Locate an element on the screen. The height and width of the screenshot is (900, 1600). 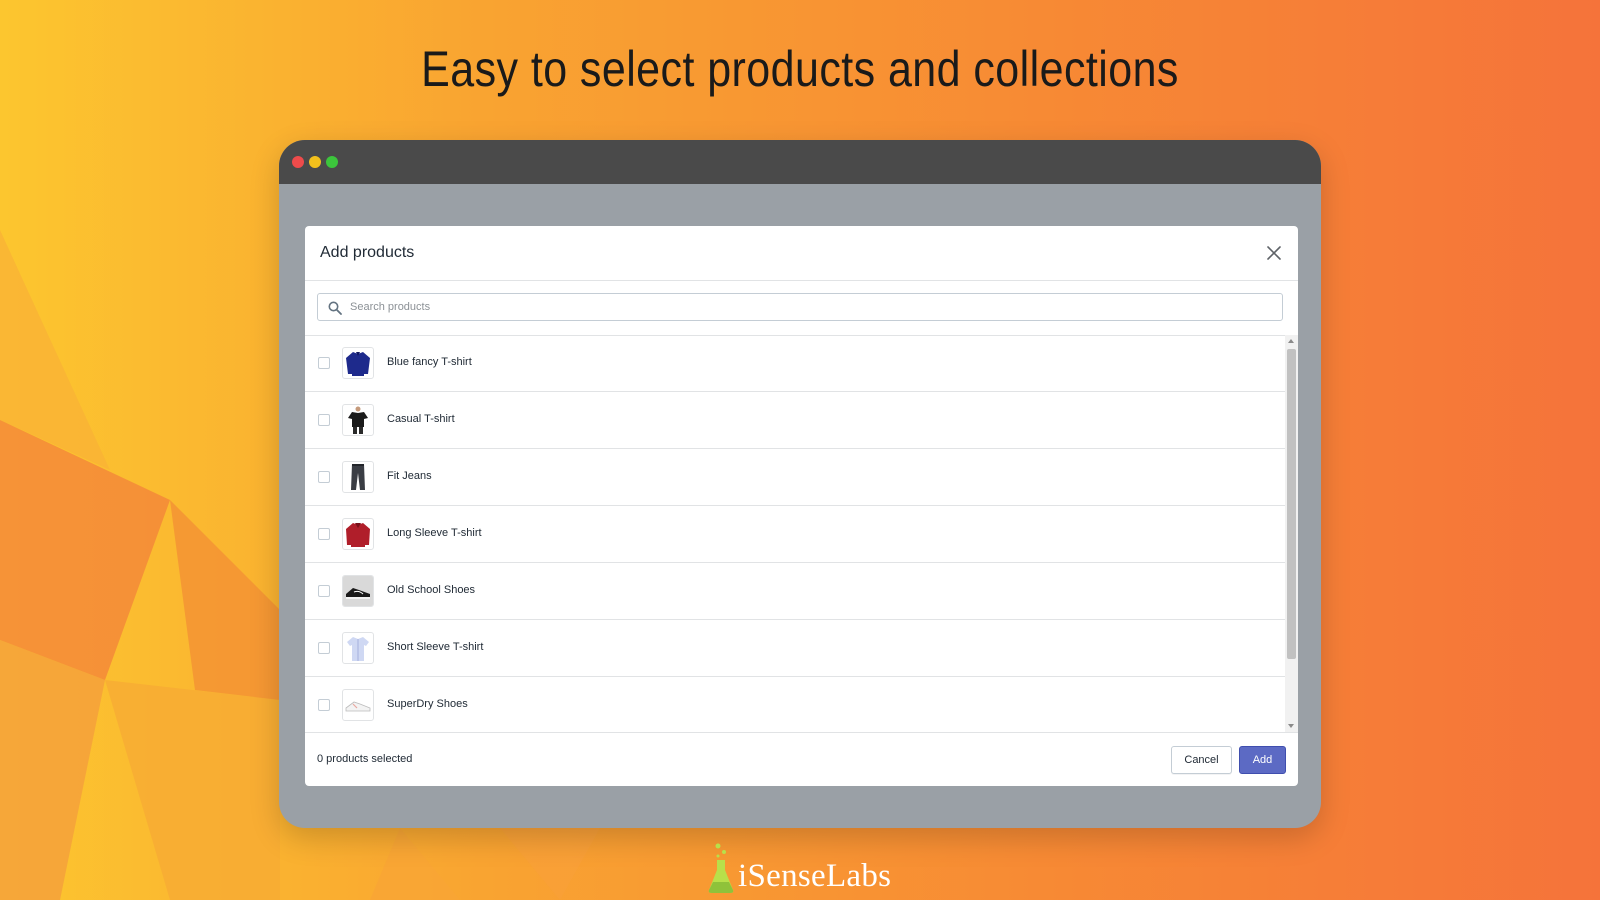
scroll-up-arrow-icon is located at coordinates (1291, 341).